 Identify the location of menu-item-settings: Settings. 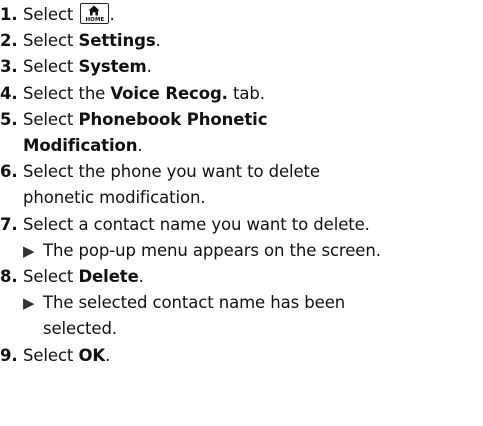
(117, 41).